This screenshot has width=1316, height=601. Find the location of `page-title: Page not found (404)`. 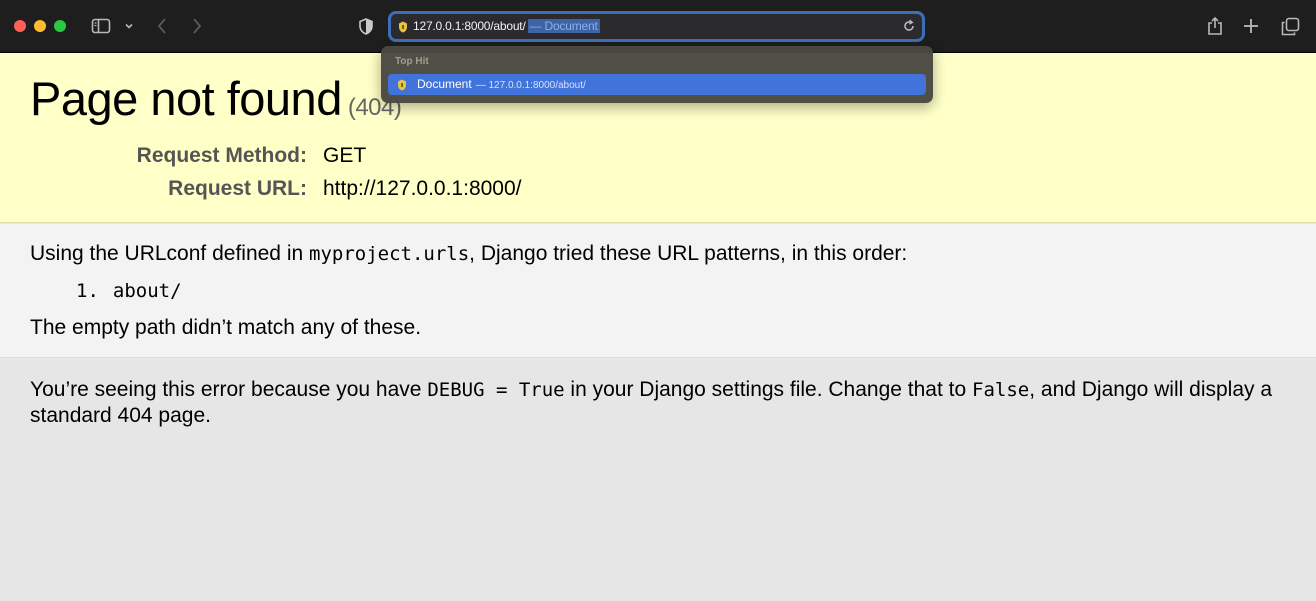

page-title: Page not found (404) is located at coordinates (216, 98).